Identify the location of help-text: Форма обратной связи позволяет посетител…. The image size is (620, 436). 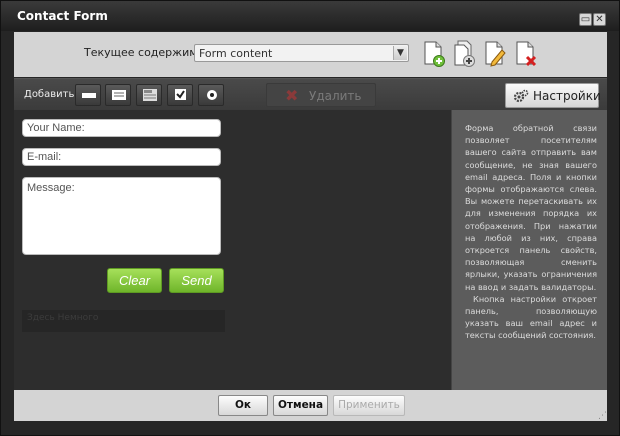
(531, 232).